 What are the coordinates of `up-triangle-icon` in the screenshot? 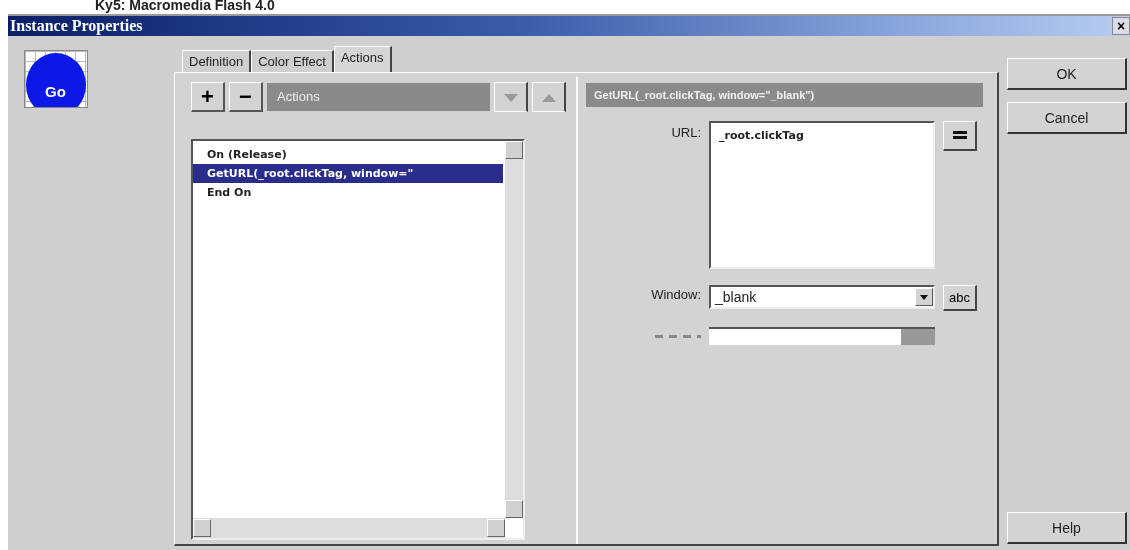 It's located at (548, 97).